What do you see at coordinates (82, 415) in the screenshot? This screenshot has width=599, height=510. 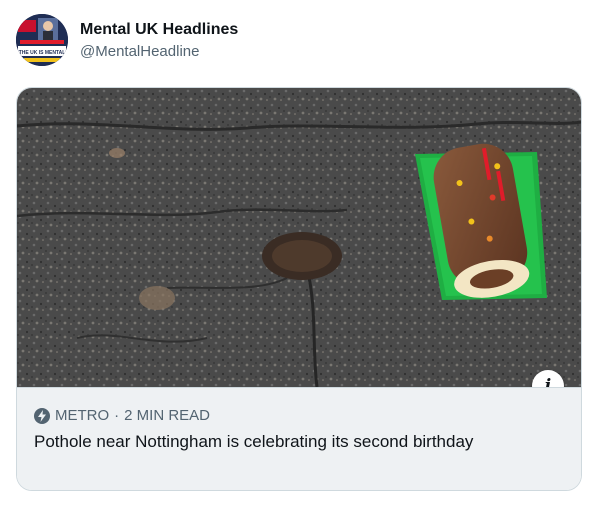 I see `card-source: METRO` at bounding box center [82, 415].